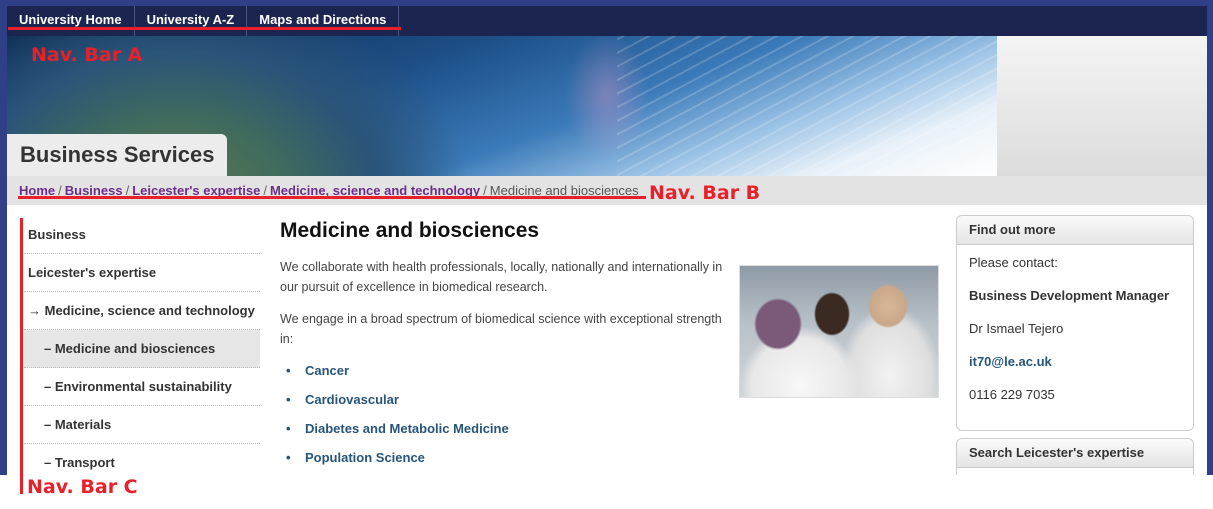 Image resolution: width=1213 pixels, height=509 pixels. What do you see at coordinates (142, 425) in the screenshot?
I see `left-nav-item-materials: – Materials` at bounding box center [142, 425].